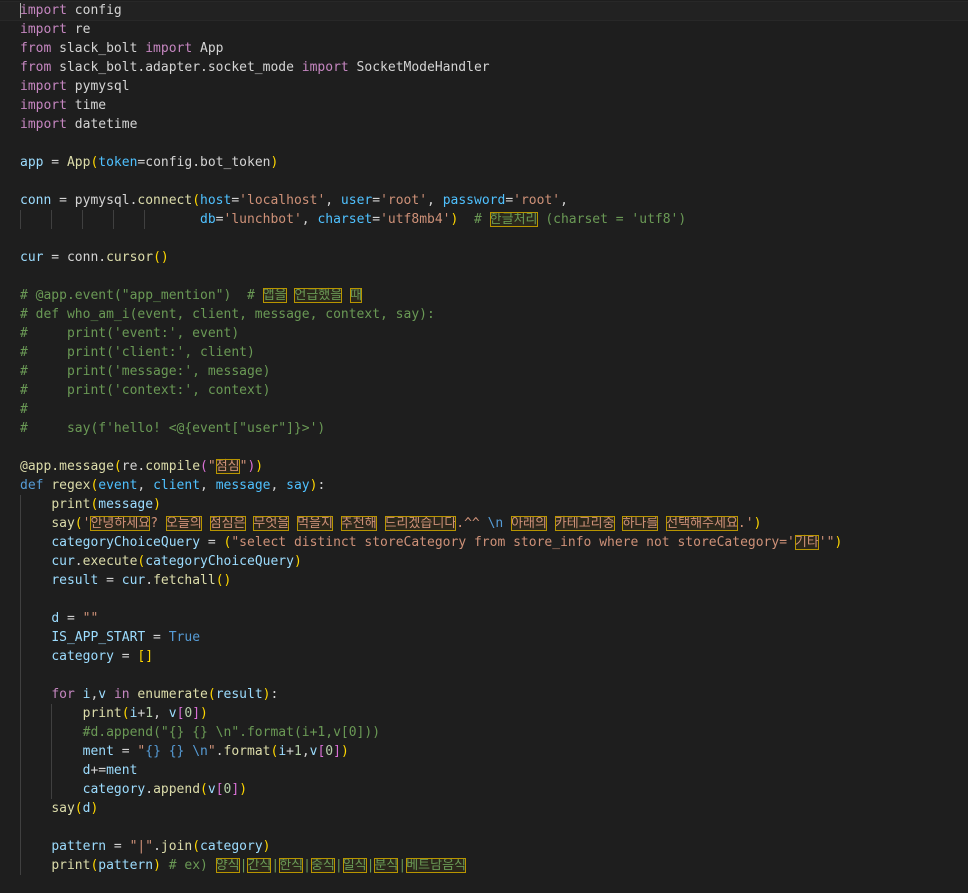 Image resolution: width=968 pixels, height=893 pixels. Describe the element at coordinates (145, 371) in the screenshot. I see `code-line: # print('message:', message)` at that location.